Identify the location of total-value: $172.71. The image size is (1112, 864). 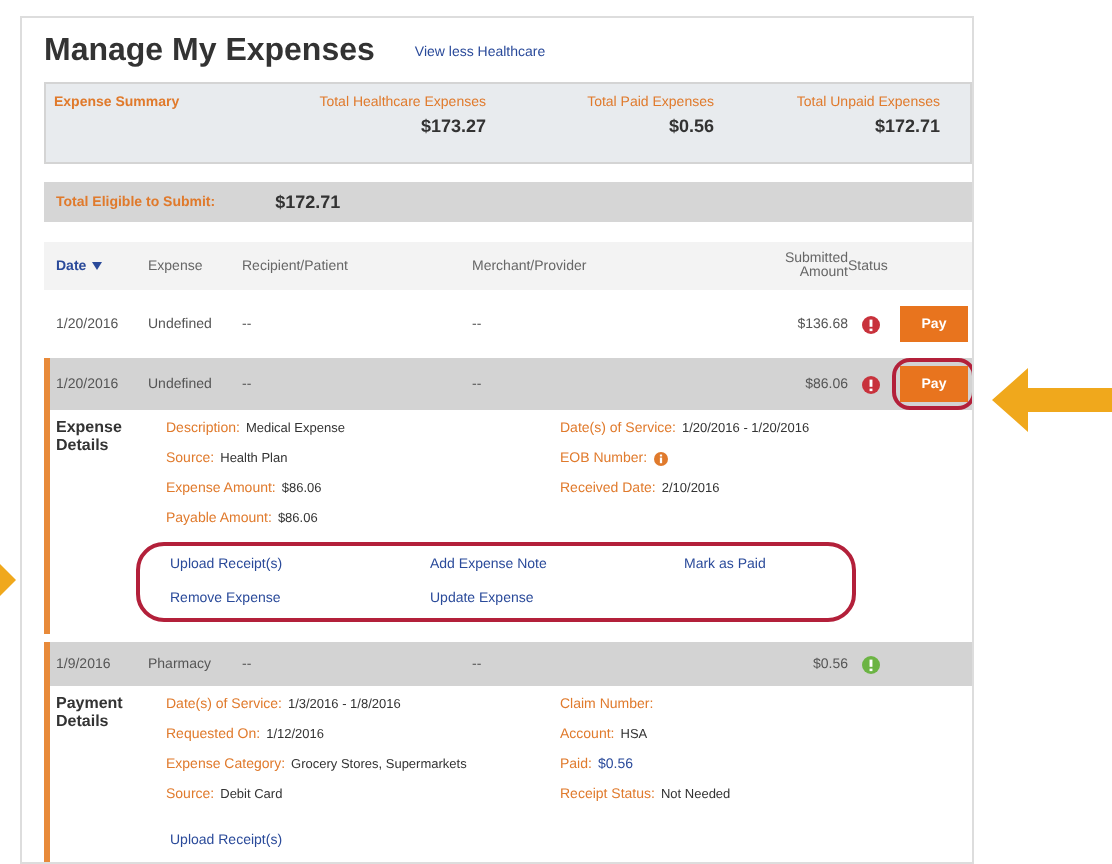
(907, 126).